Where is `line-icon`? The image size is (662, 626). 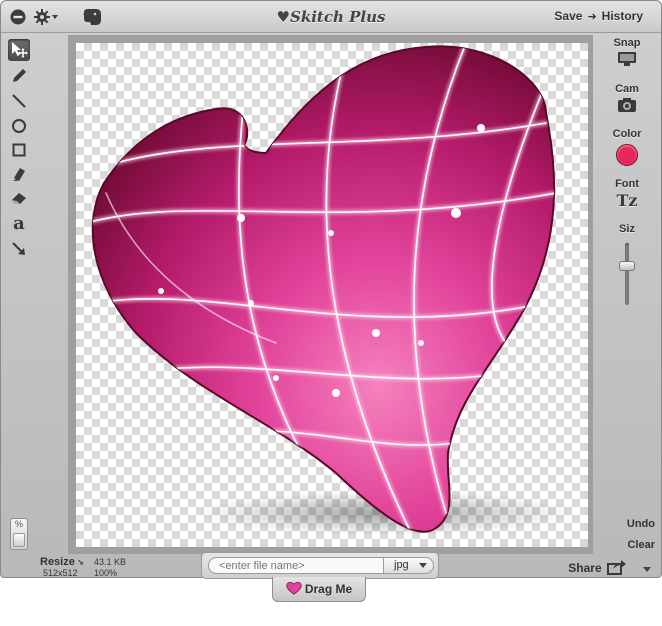 line-icon is located at coordinates (19, 101).